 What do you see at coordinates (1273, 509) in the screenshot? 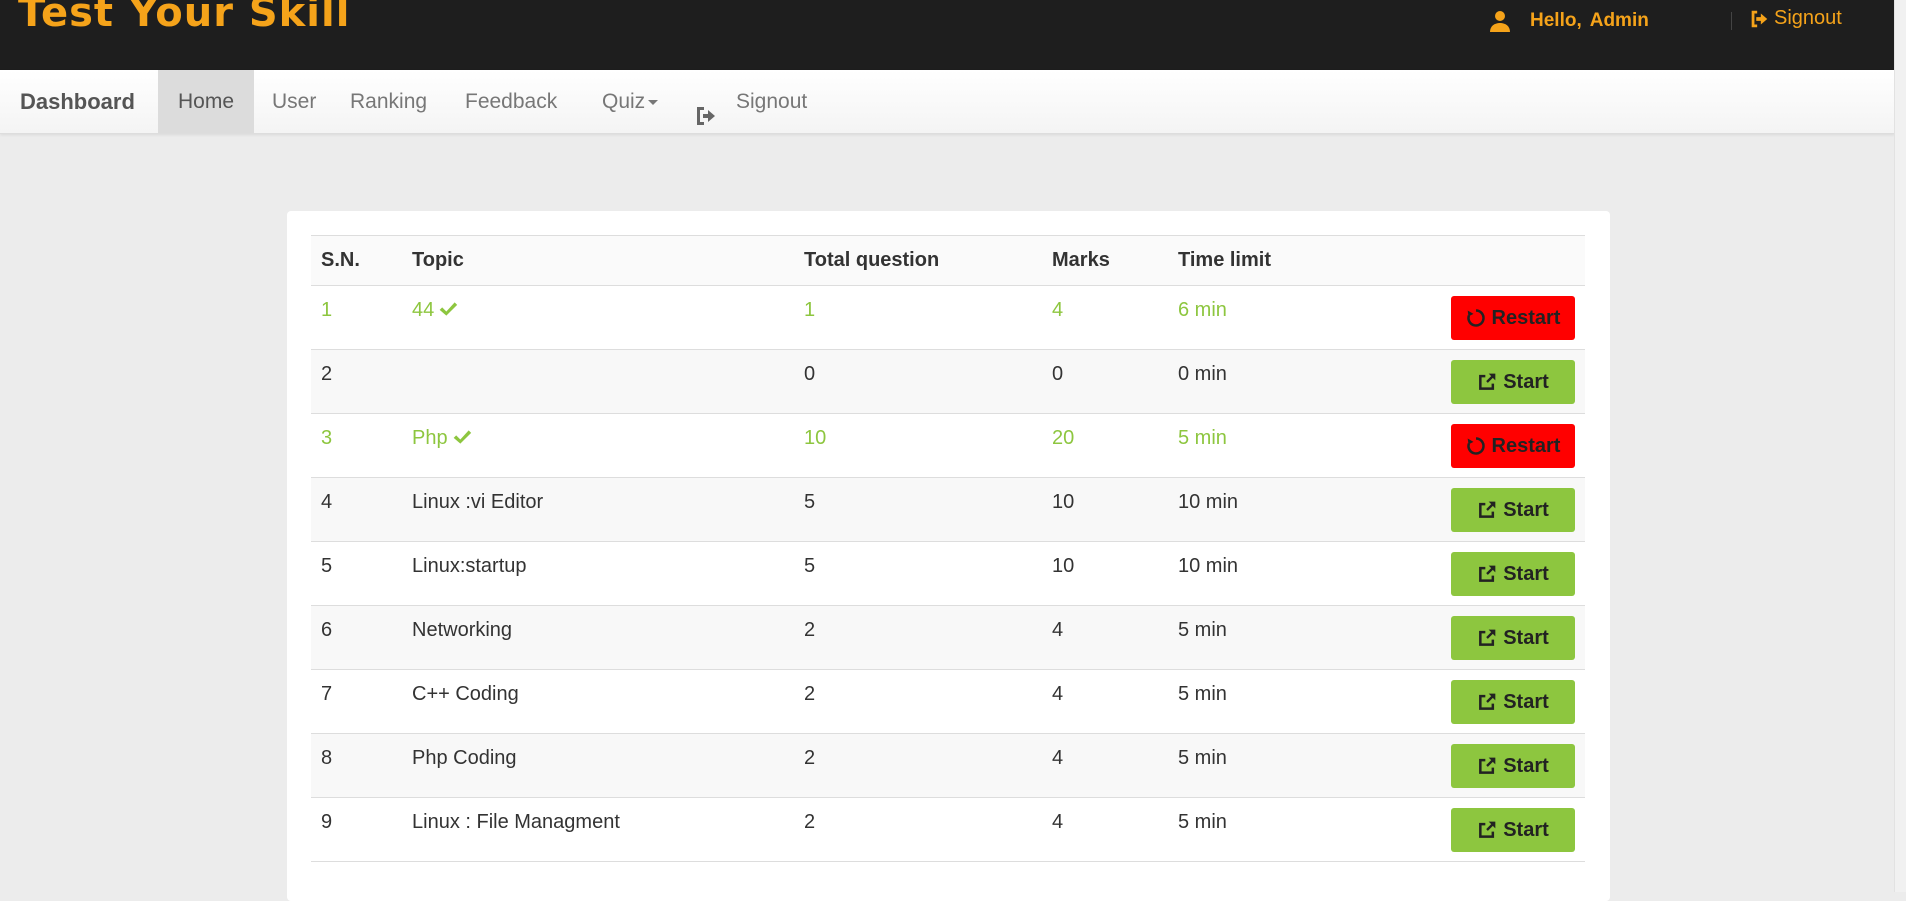
I see `cell-time-limit: 10 min` at bounding box center [1273, 509].